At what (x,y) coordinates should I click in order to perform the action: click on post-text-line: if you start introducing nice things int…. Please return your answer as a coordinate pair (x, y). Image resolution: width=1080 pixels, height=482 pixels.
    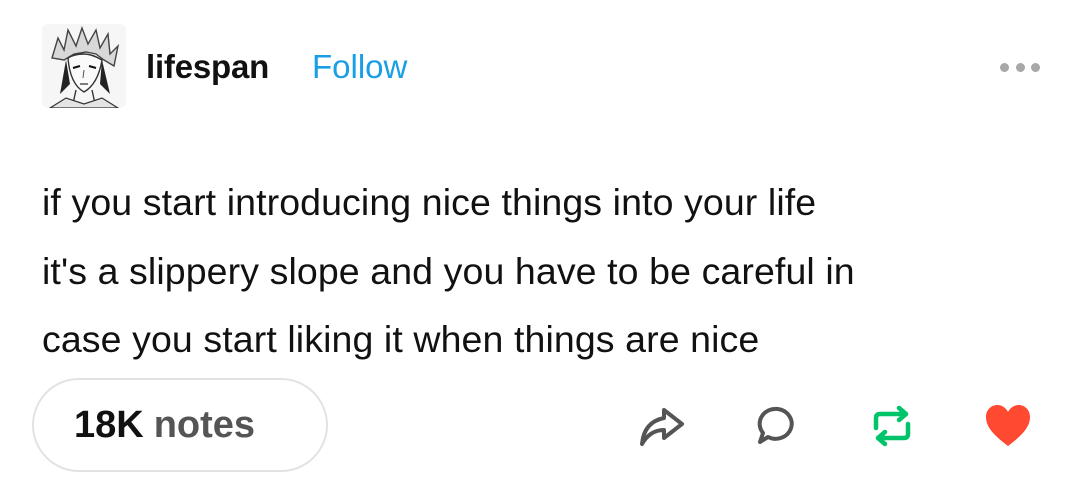
    Looking at the image, I should click on (429, 202).